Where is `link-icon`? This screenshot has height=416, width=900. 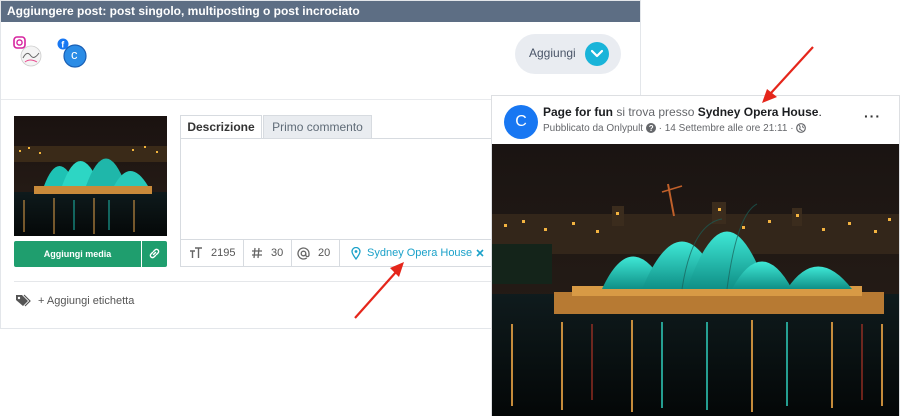 link-icon is located at coordinates (154, 253).